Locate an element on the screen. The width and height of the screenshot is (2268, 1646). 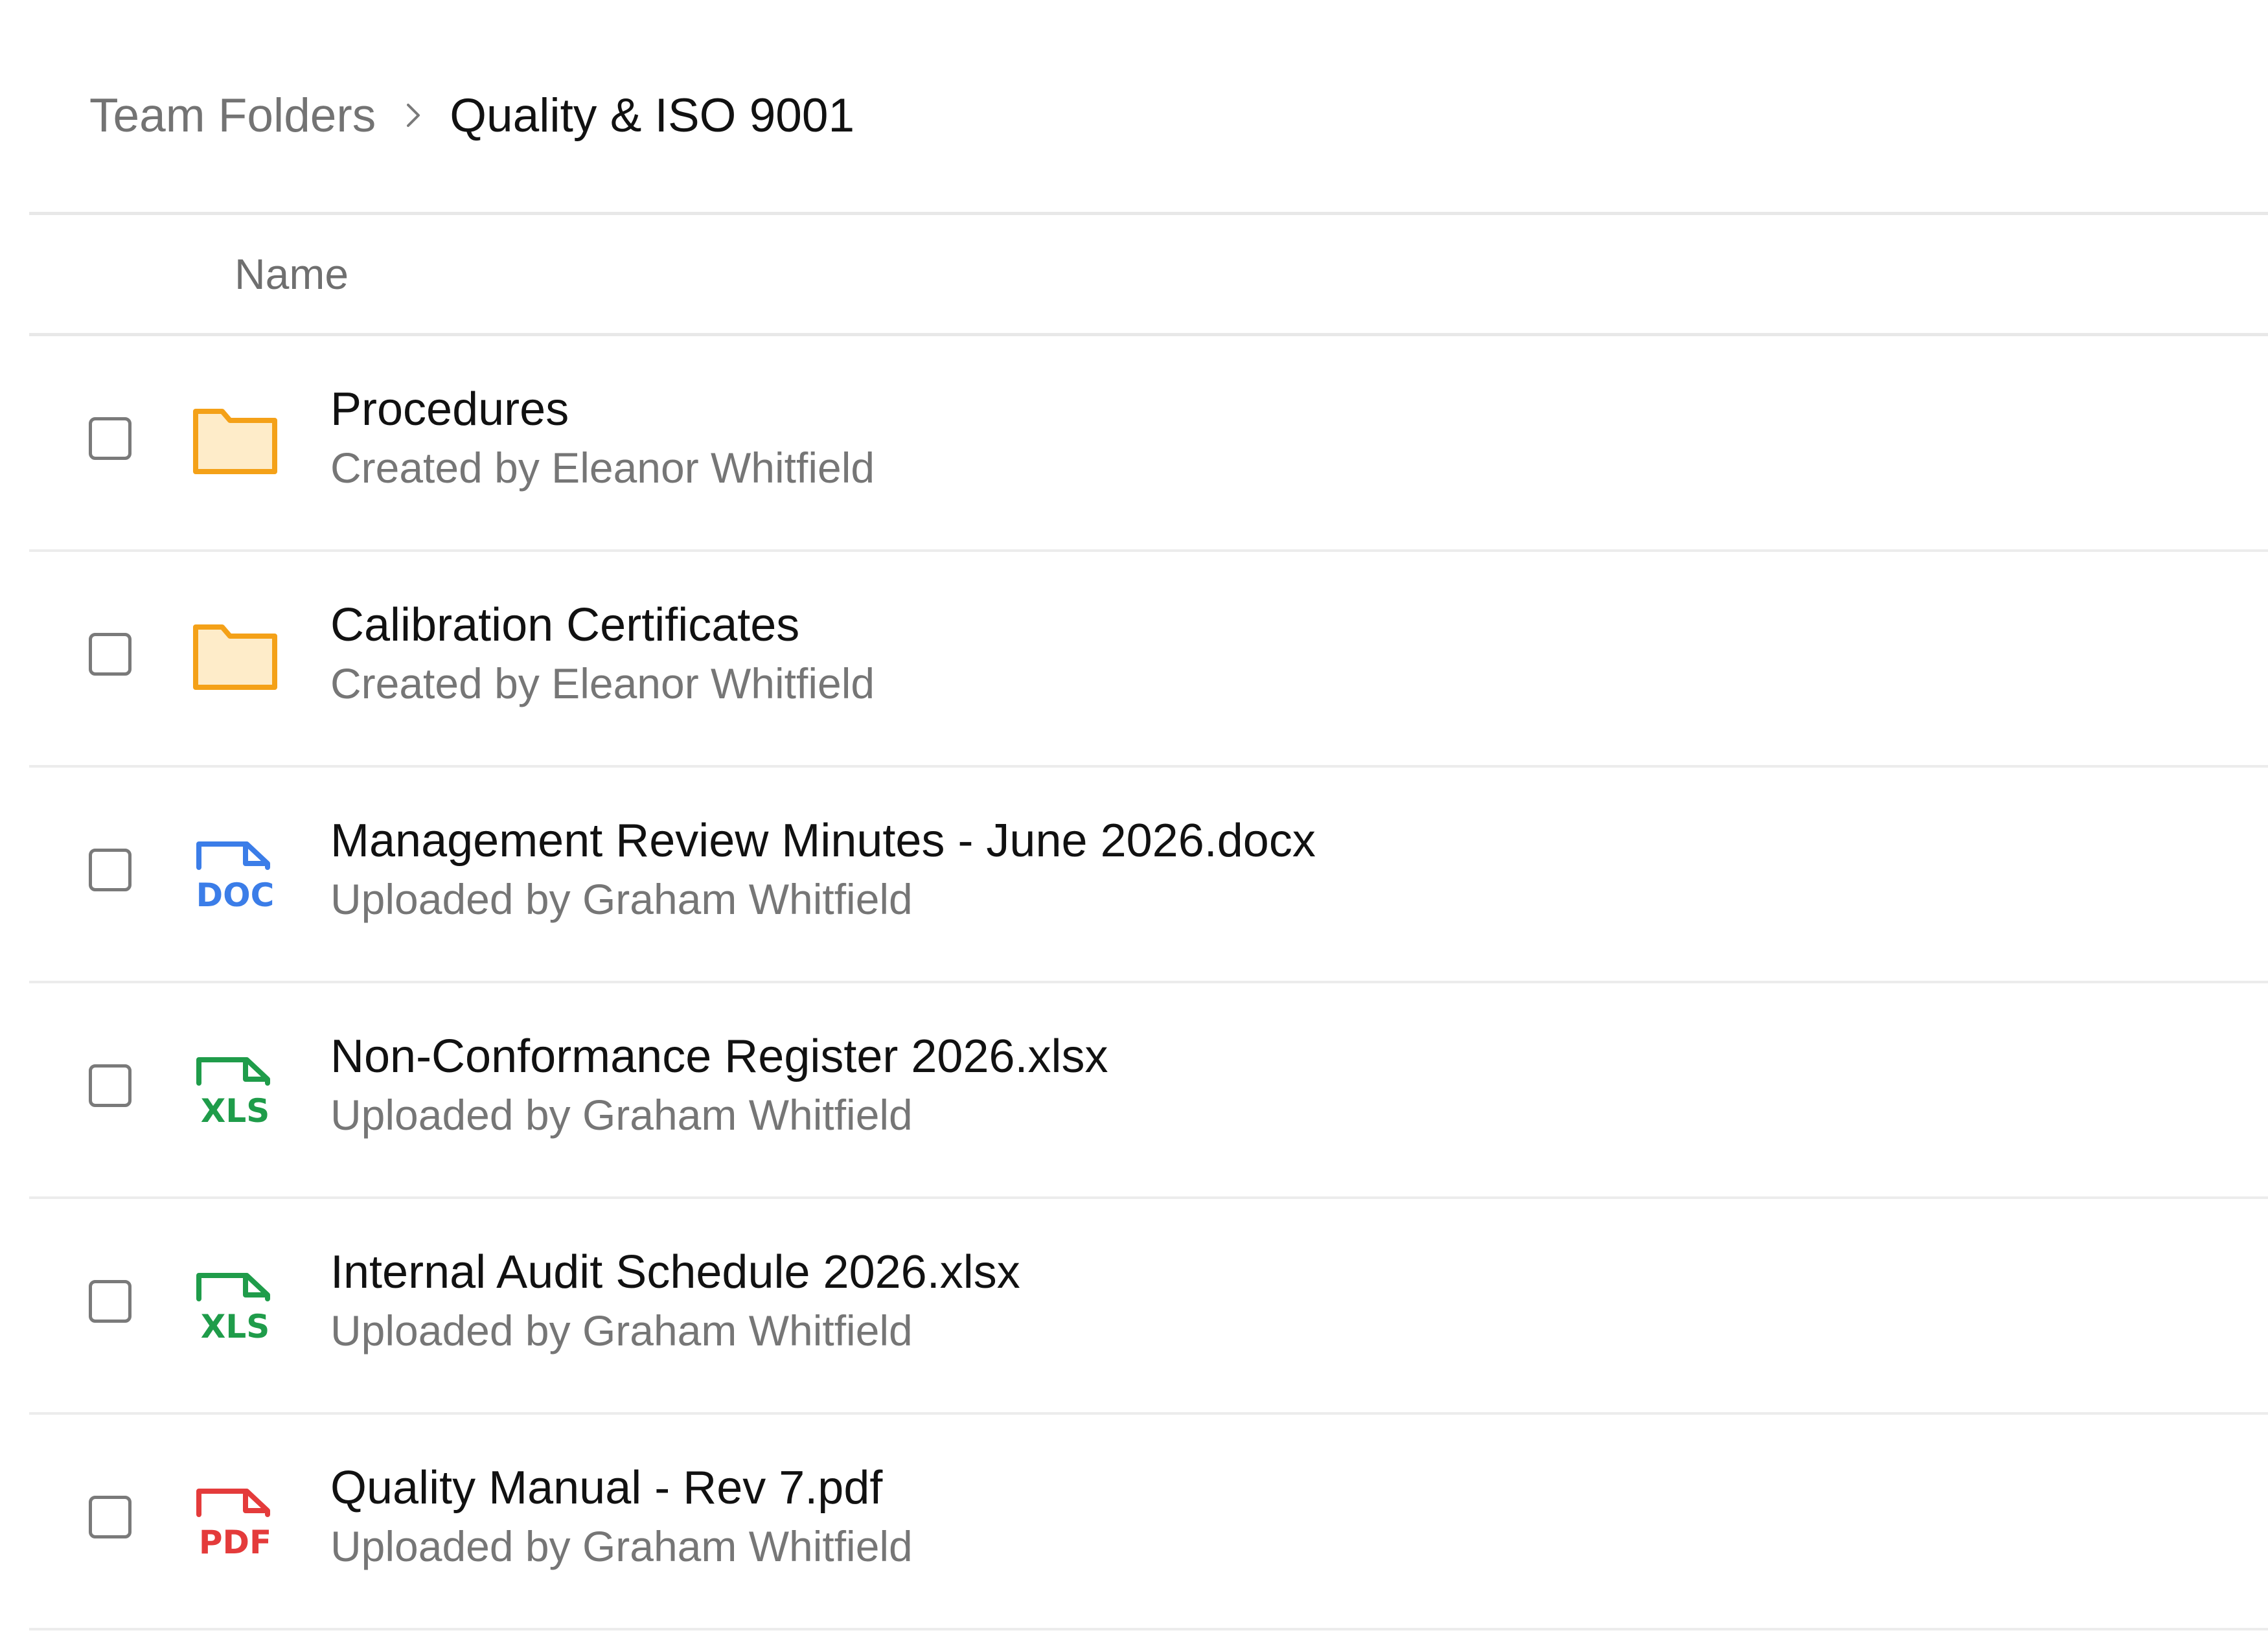
breadcrumb-team-folders: Team Folders is located at coordinates (232, 115).